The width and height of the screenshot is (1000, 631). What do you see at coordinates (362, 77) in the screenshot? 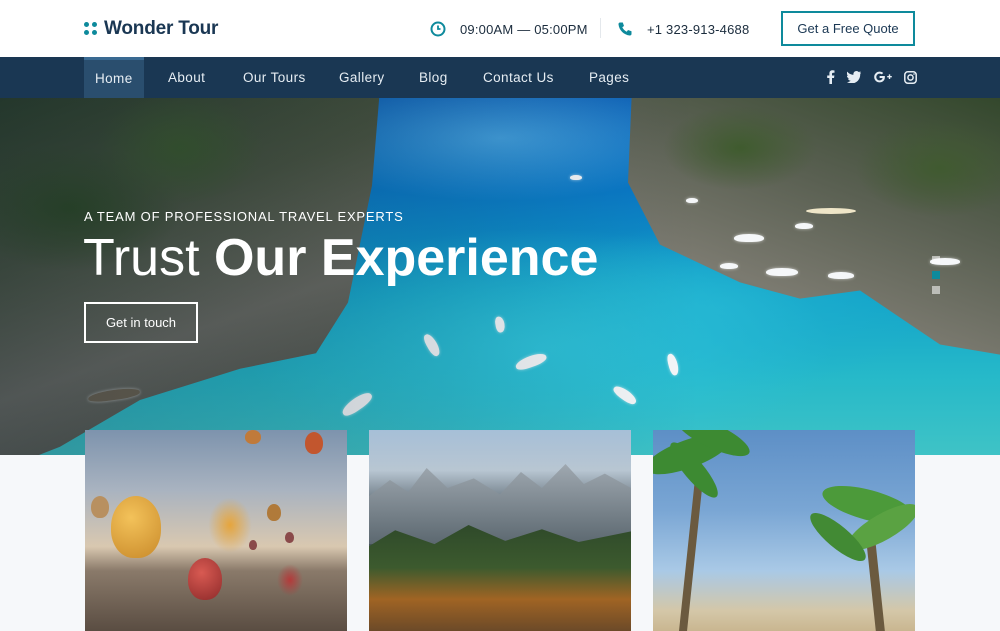
I see `nav-item-gallery: Gallery` at bounding box center [362, 77].